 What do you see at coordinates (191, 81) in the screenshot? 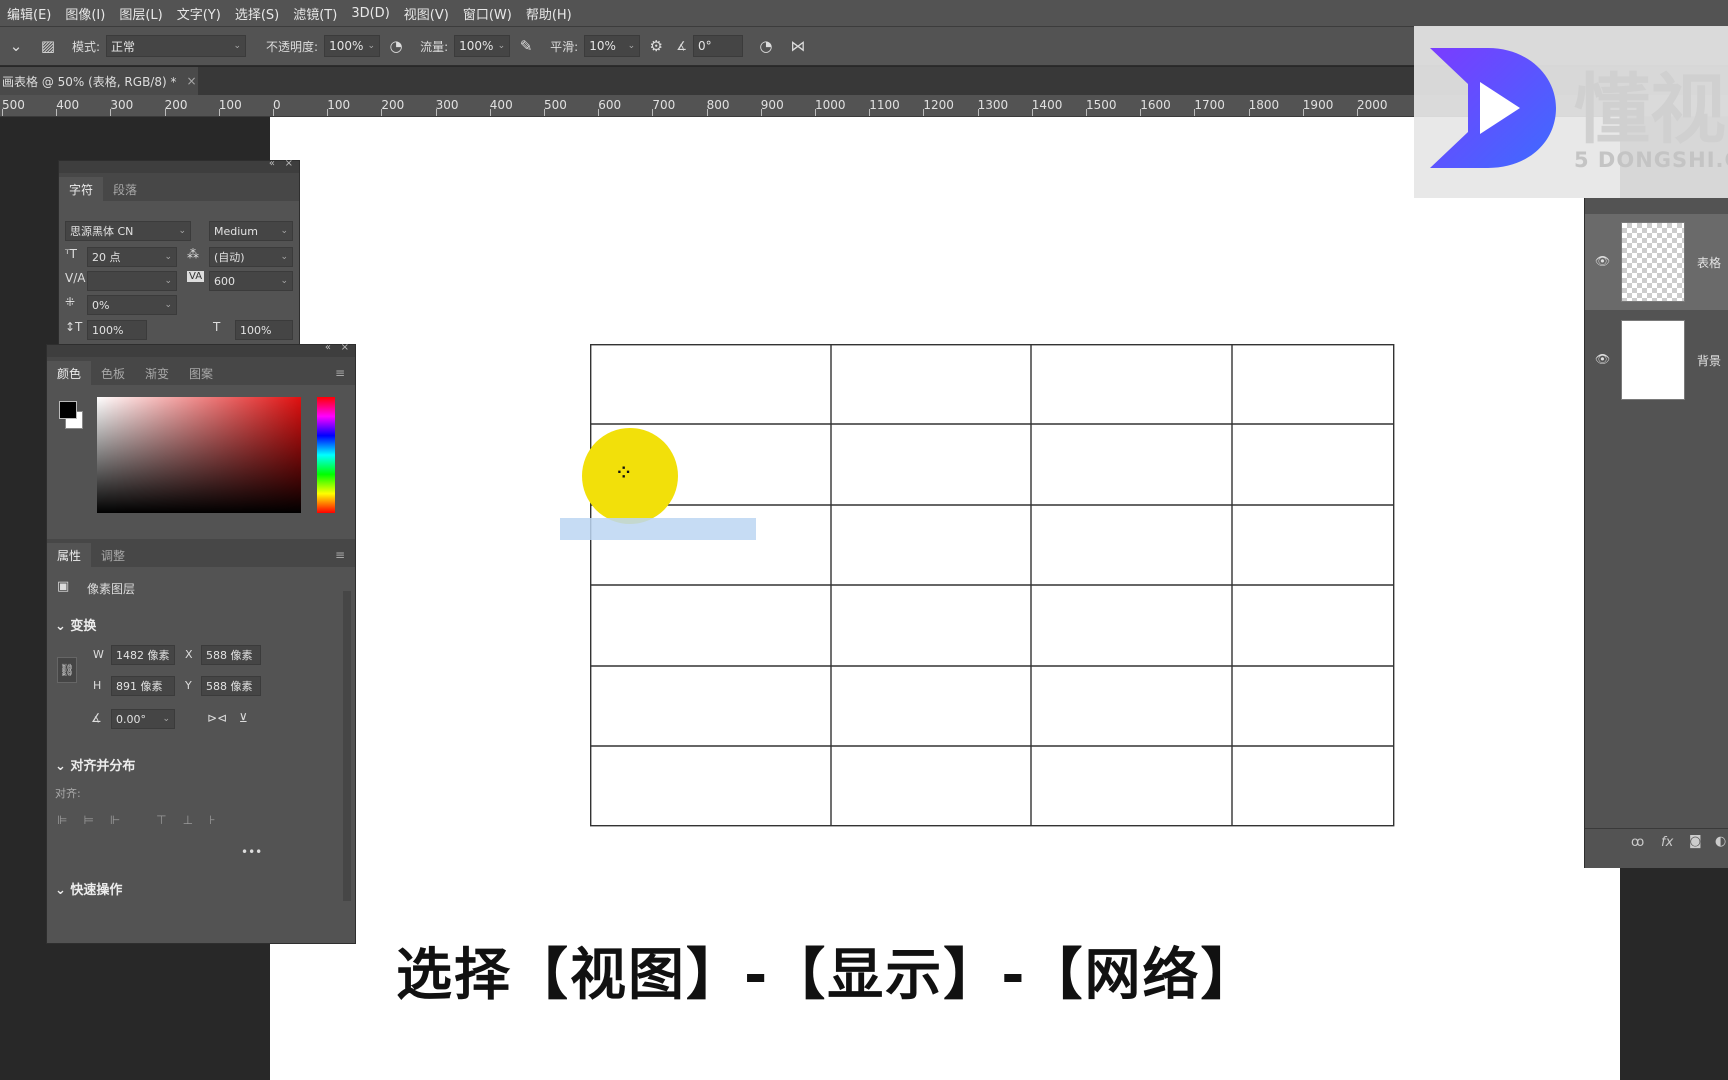
I see `close-tab-icon: ×` at bounding box center [191, 81].